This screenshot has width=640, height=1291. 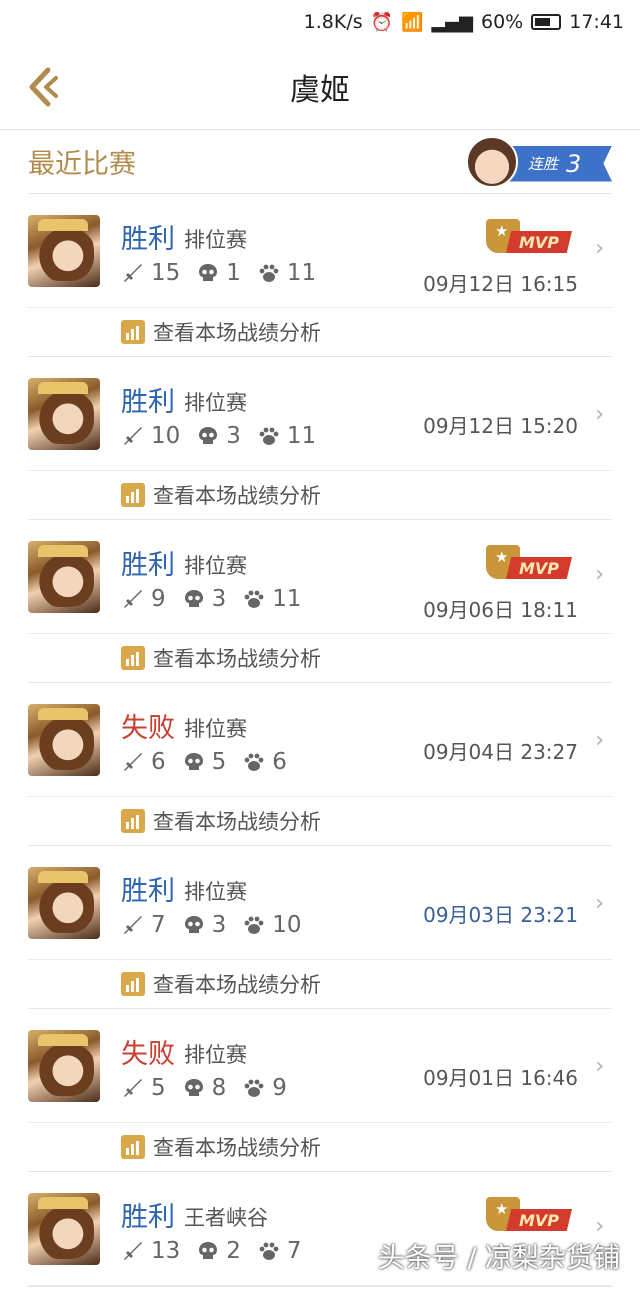 What do you see at coordinates (233, 273) in the screenshot?
I see `deaths-value: 1` at bounding box center [233, 273].